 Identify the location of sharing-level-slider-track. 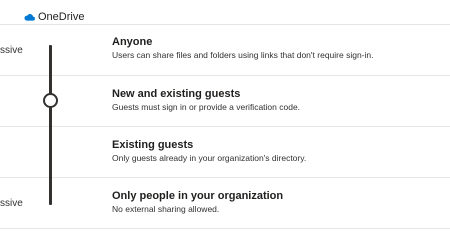
(50, 125).